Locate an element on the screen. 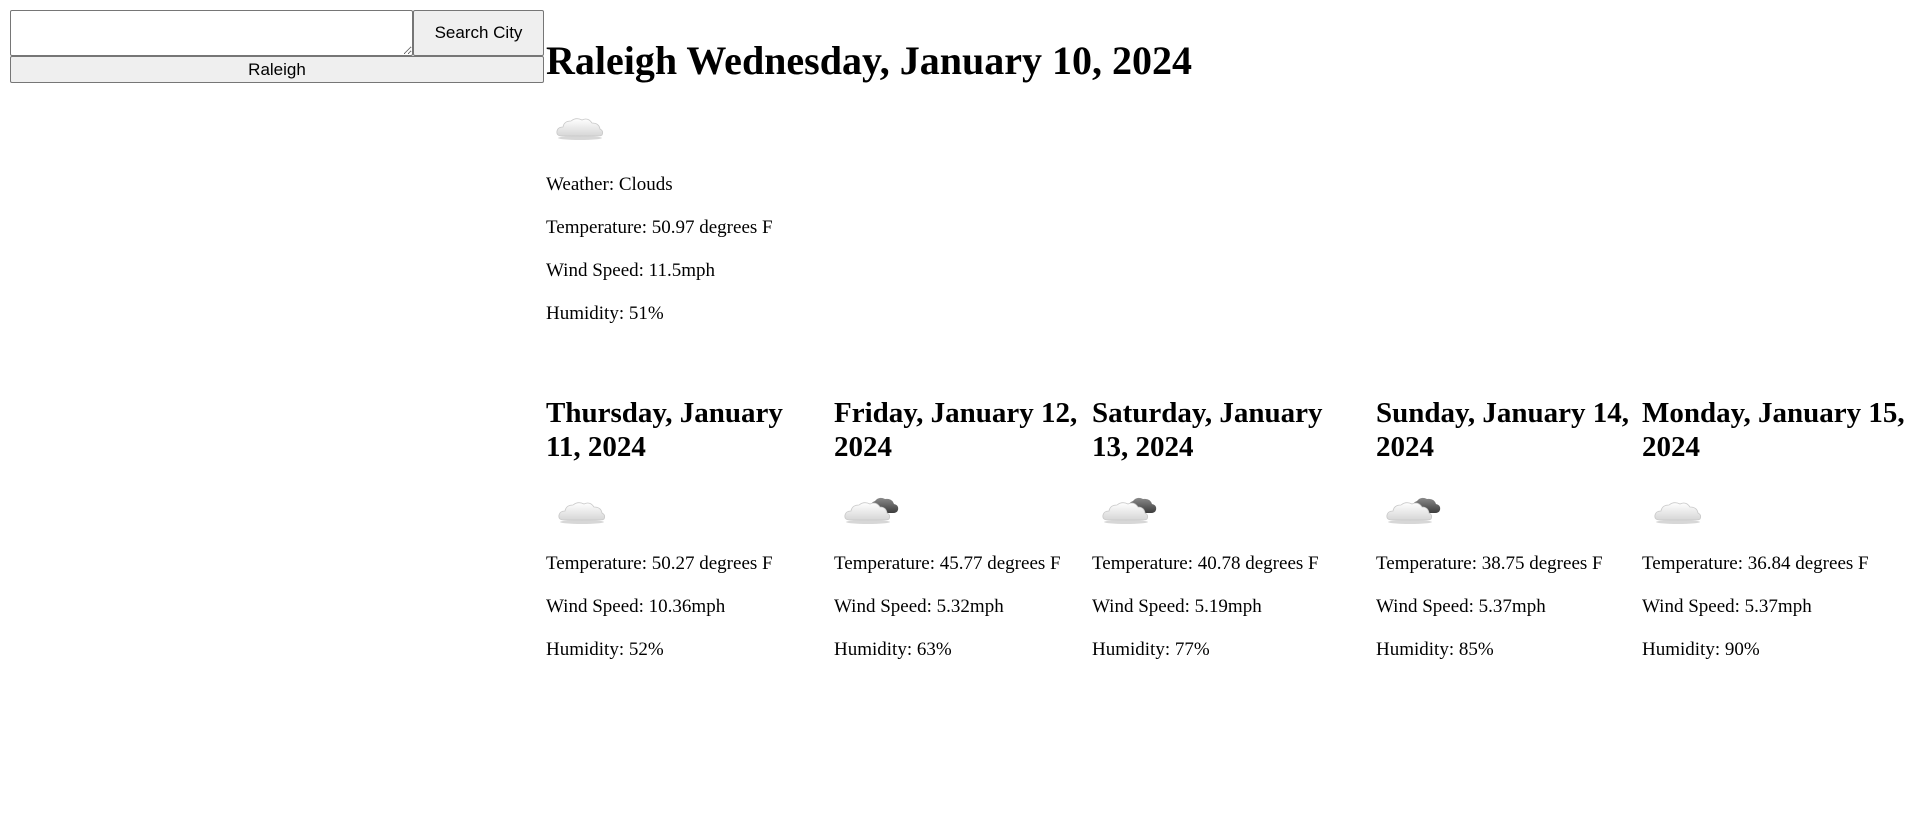 This screenshot has height=821, width=1920. search-panel: Search City Raleigh is located at coordinates (277, 46).